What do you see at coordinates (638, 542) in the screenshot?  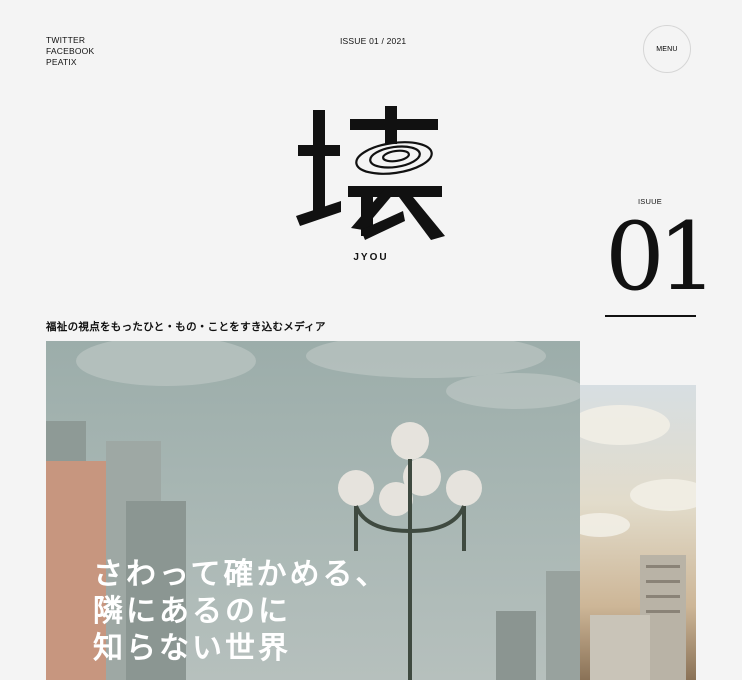 I see `side-photo-illustration` at bounding box center [638, 542].